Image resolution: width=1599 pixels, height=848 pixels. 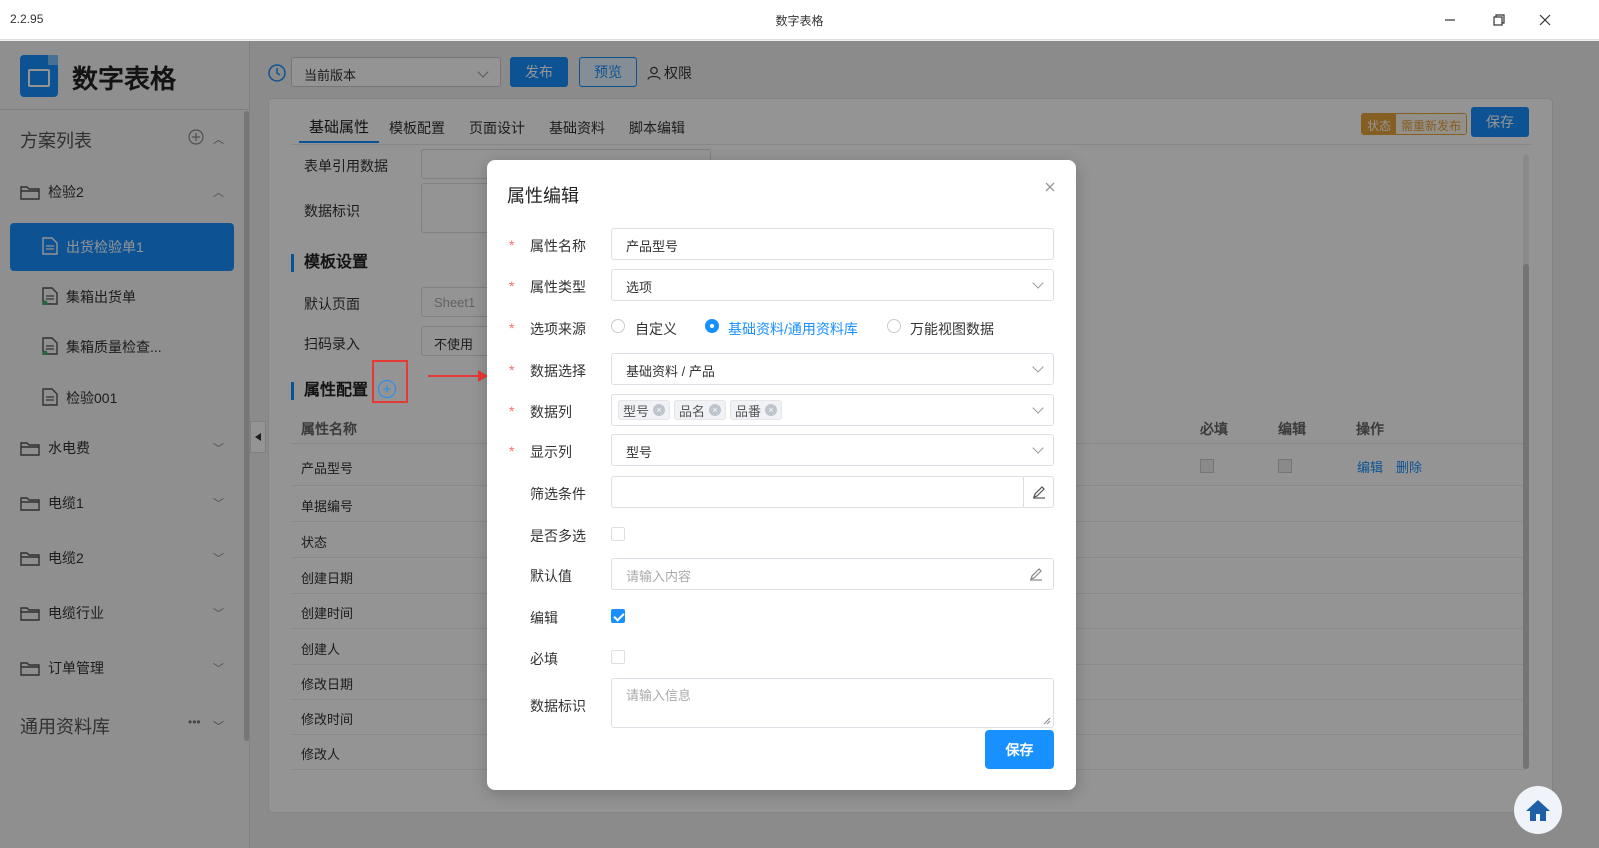 What do you see at coordinates (644, 410) in the screenshot?
I see `tag-chip: 型号 ×` at bounding box center [644, 410].